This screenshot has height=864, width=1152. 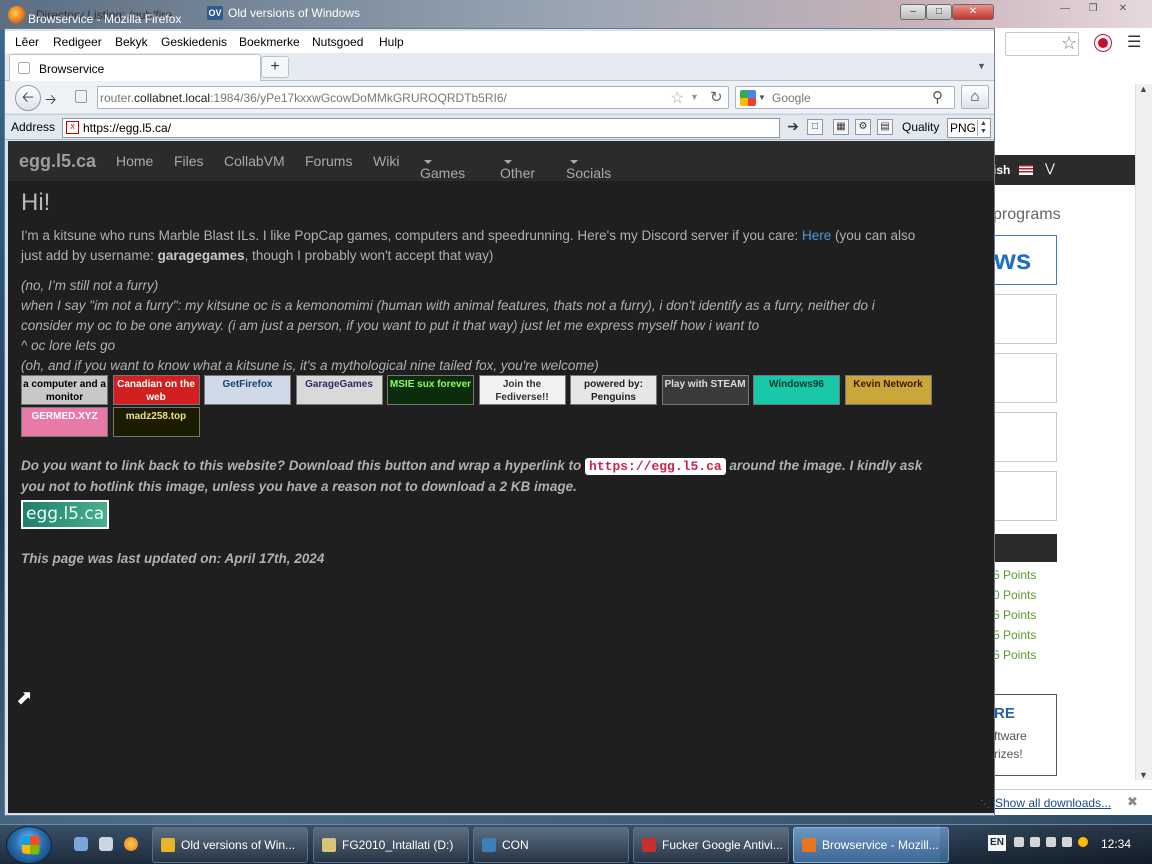 What do you see at coordinates (522, 390) in the screenshot?
I see `badge-5: Join the Fediverse!!` at bounding box center [522, 390].